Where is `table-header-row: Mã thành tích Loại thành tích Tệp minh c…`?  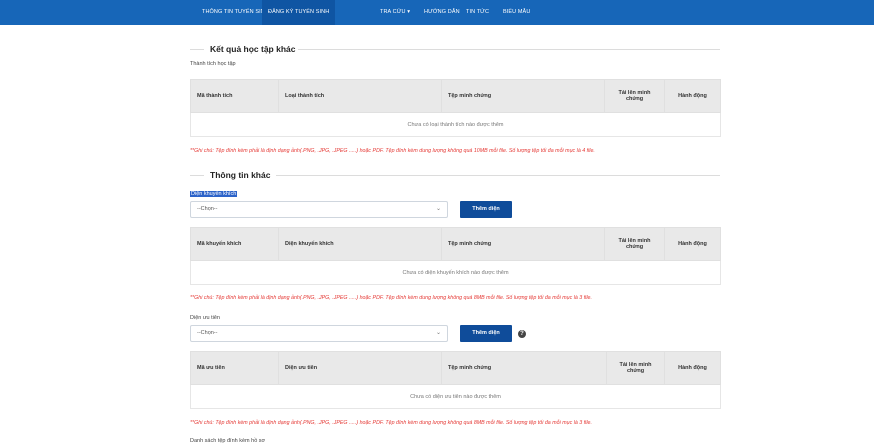 table-header-row: Mã thành tích Loại thành tích Tệp minh c… is located at coordinates (455, 96).